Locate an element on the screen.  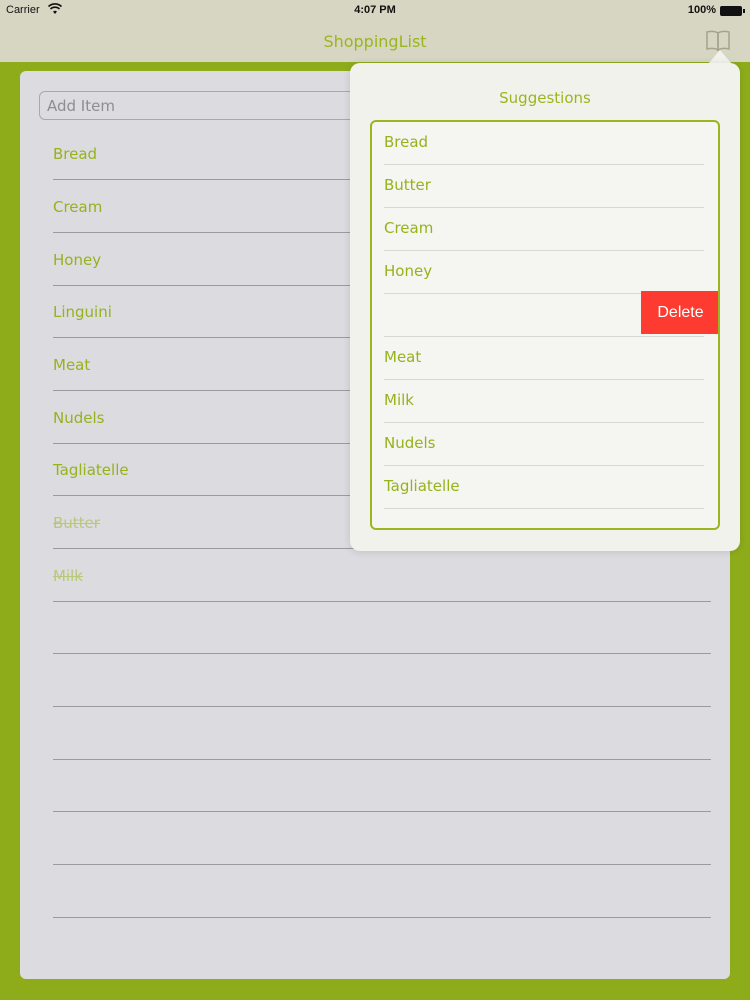
suggestion-item: Honey is located at coordinates (544, 272).